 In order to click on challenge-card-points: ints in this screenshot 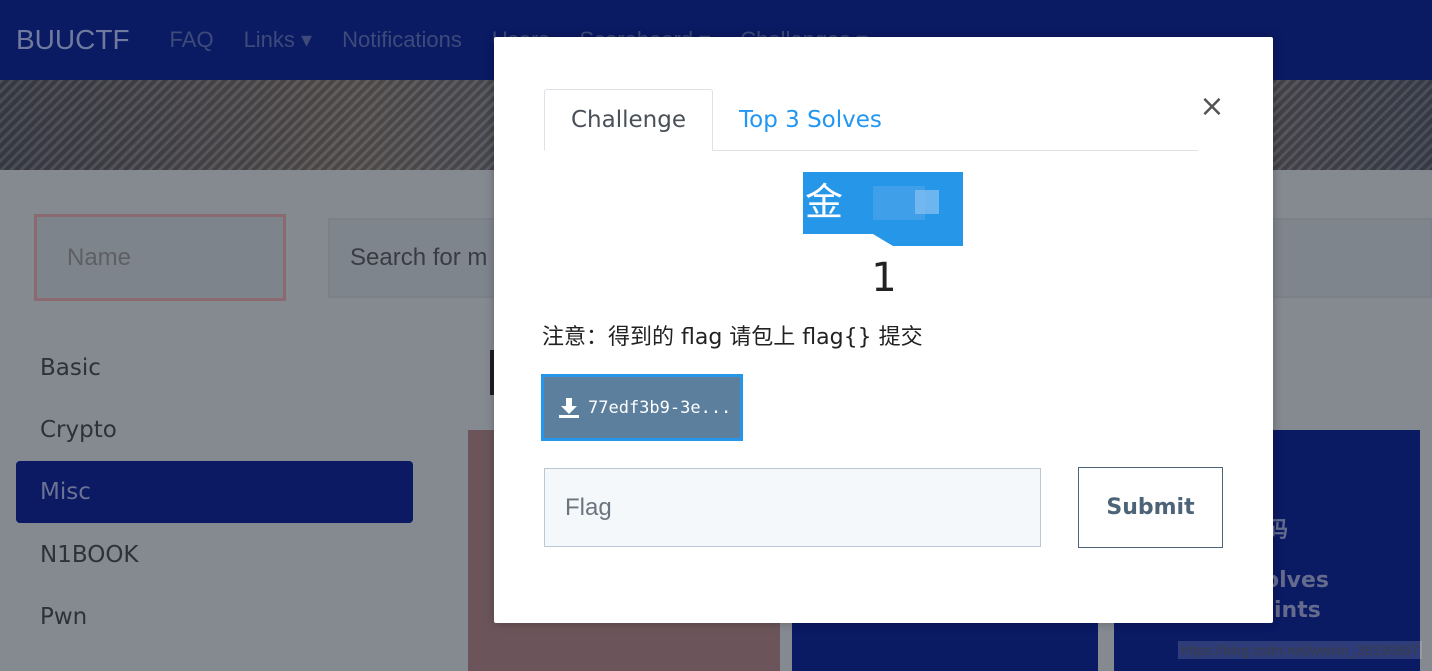, I will do `click(1297, 610)`.